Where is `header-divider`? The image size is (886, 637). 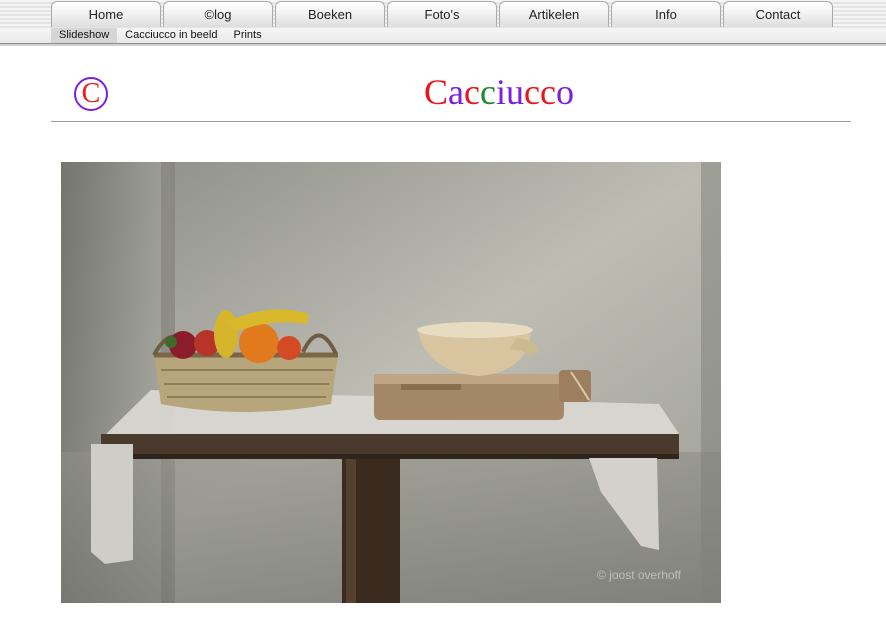
header-divider is located at coordinates (451, 121).